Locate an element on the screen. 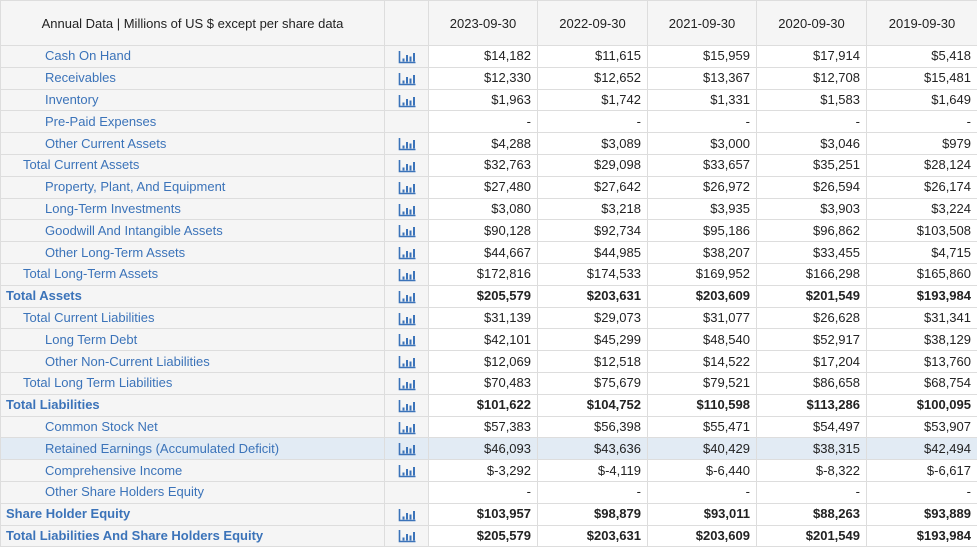  row-label: Goodwill And Intangible Assets is located at coordinates (193, 231).